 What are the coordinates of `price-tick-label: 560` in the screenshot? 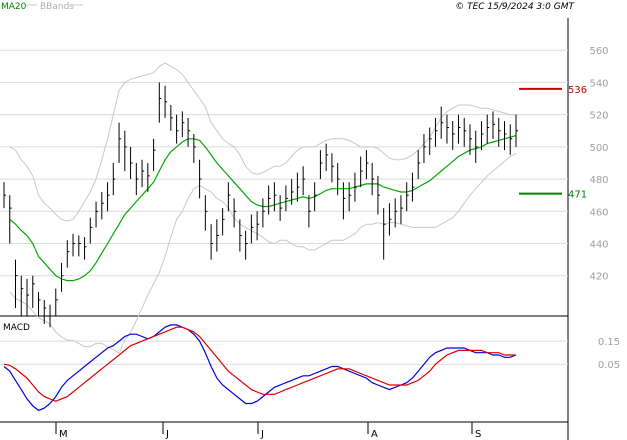 It's located at (598, 51).